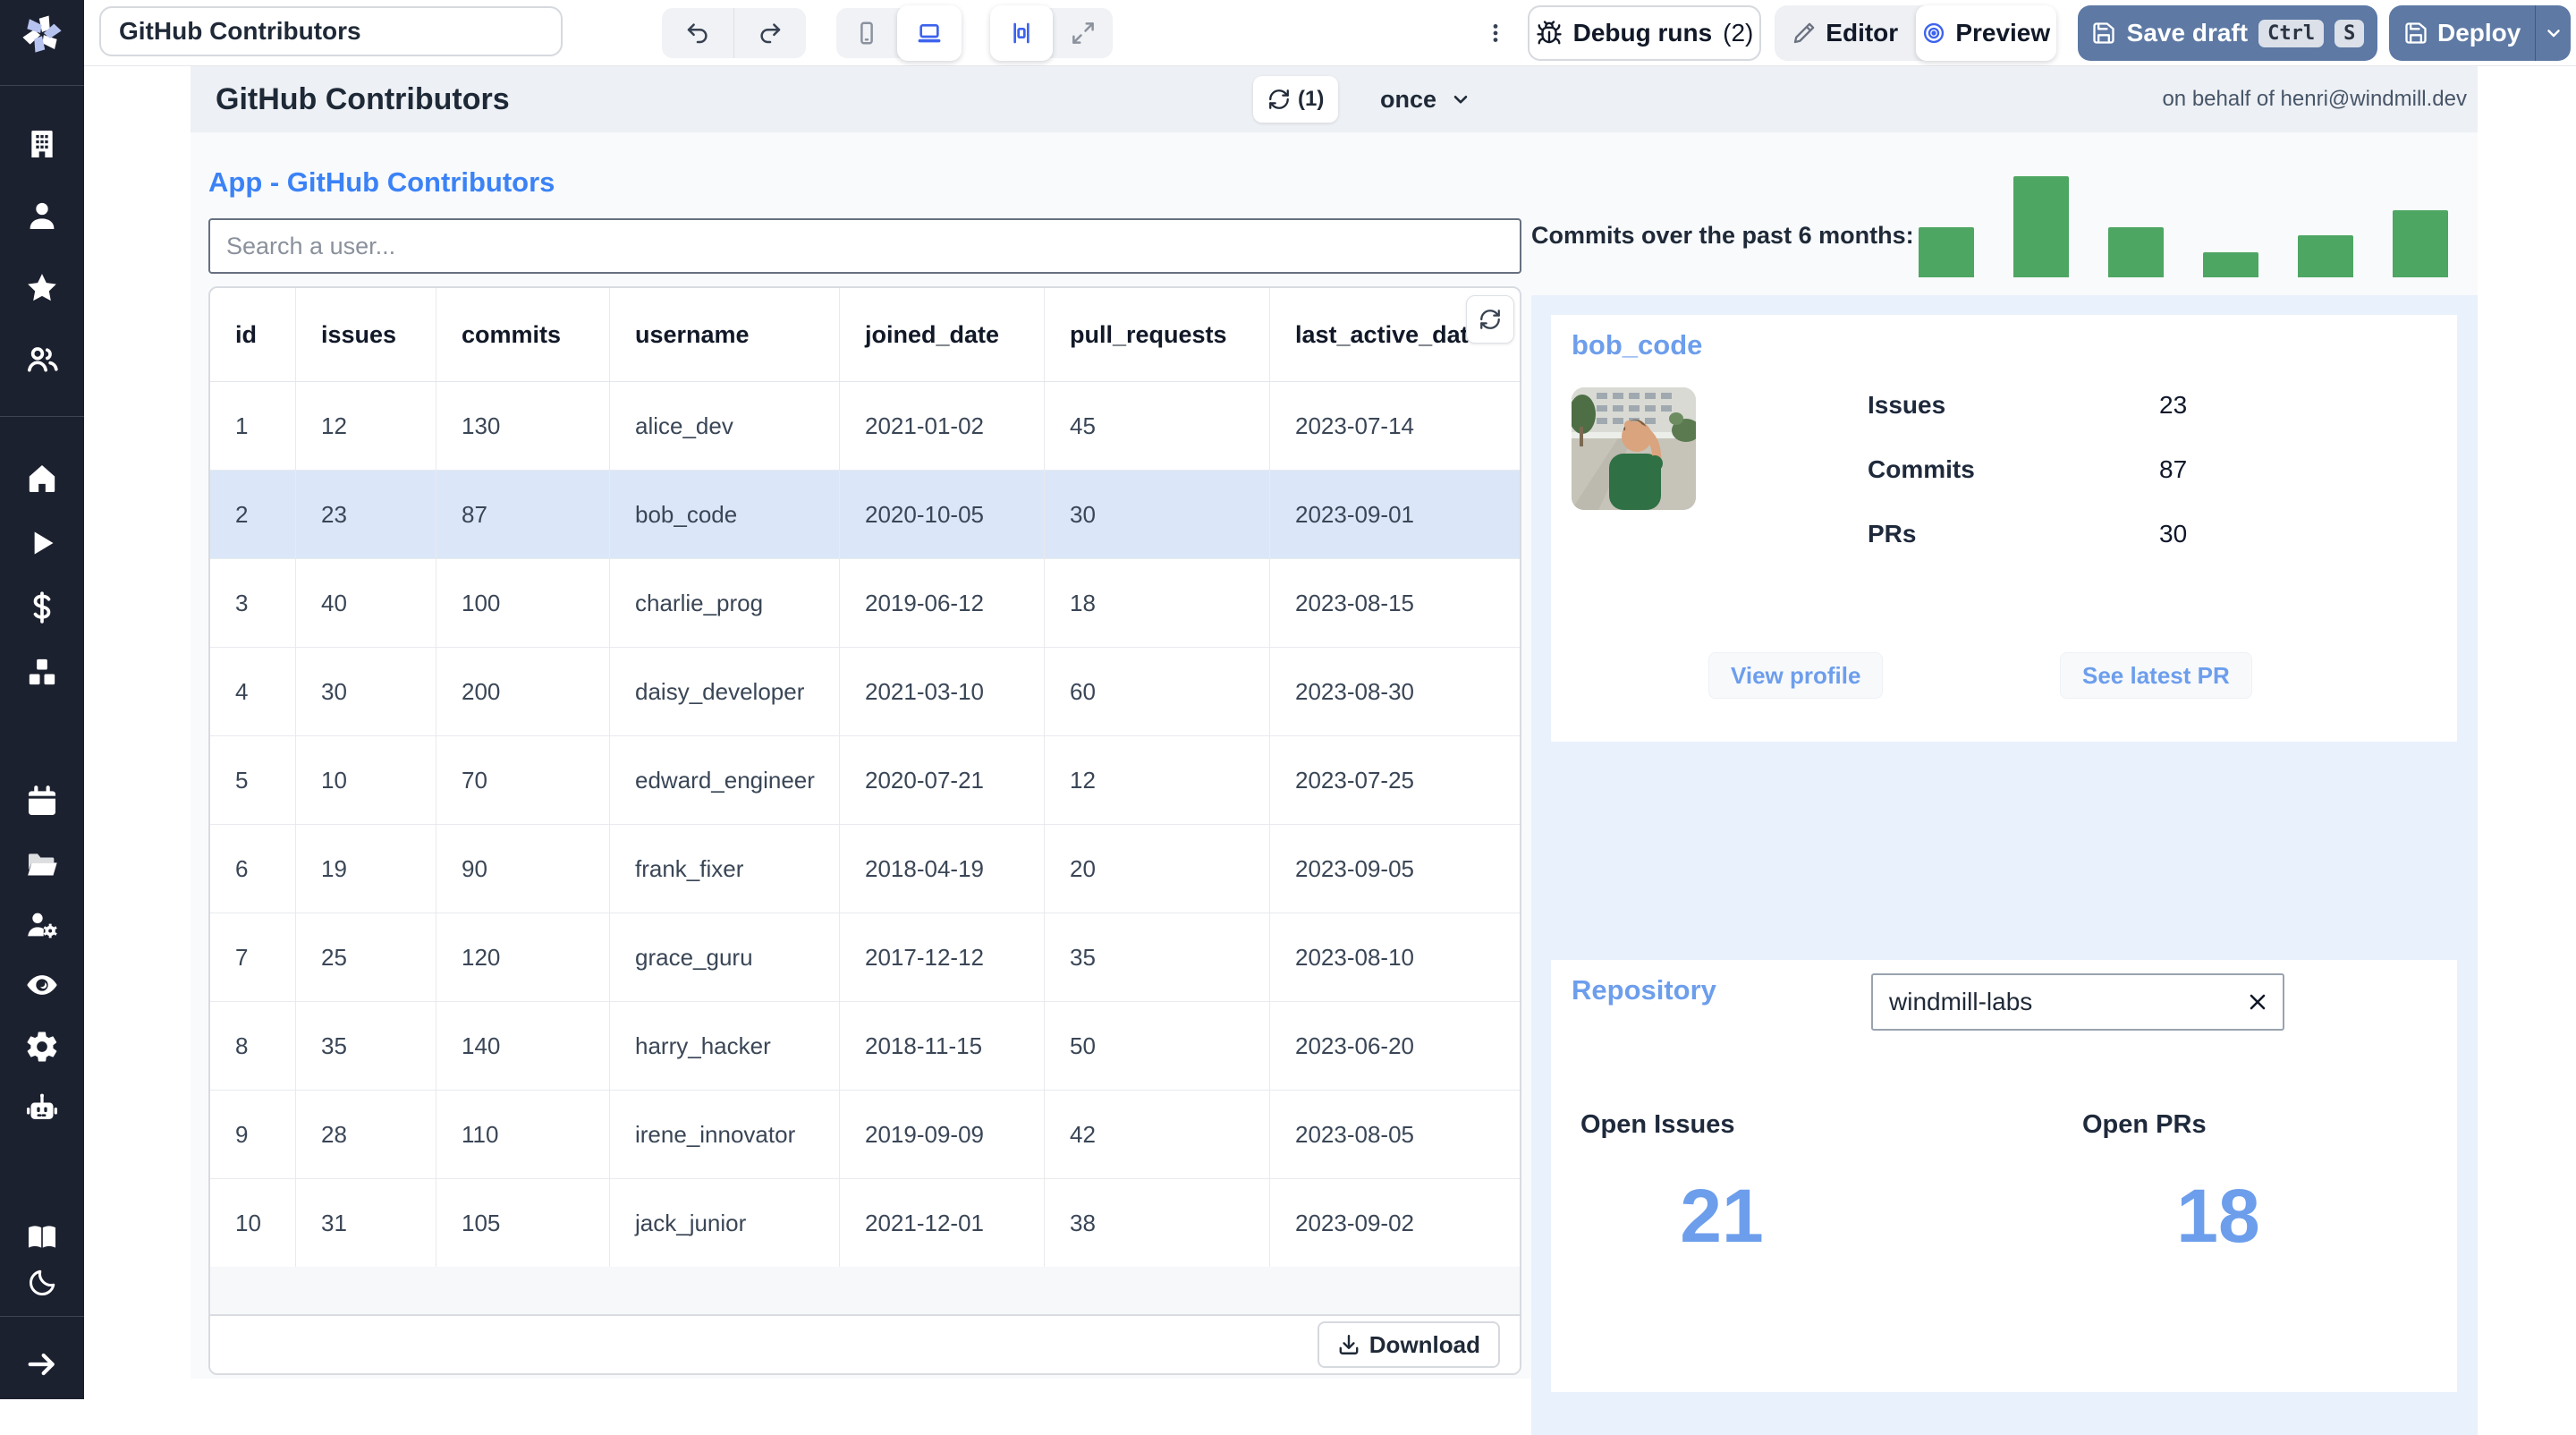 The image size is (2576, 1435). What do you see at coordinates (42, 1109) in the screenshot?
I see `bot-icon` at bounding box center [42, 1109].